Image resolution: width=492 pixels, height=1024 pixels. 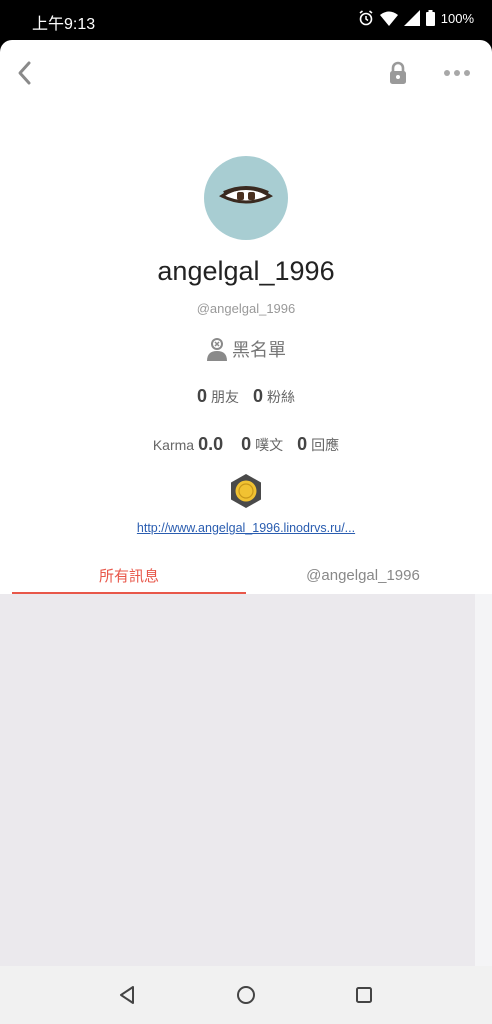 I want to click on eye-drawing, so click(x=246, y=195).